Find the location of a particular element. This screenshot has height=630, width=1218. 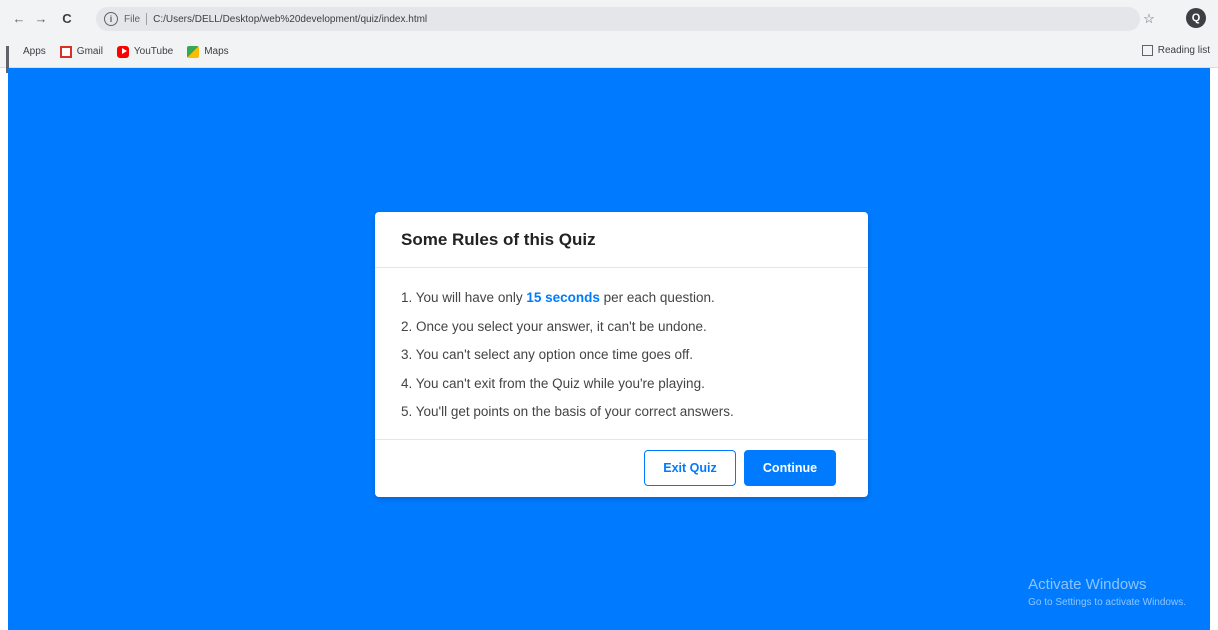

rule-text: 1. You will have only is located at coordinates (464, 297).